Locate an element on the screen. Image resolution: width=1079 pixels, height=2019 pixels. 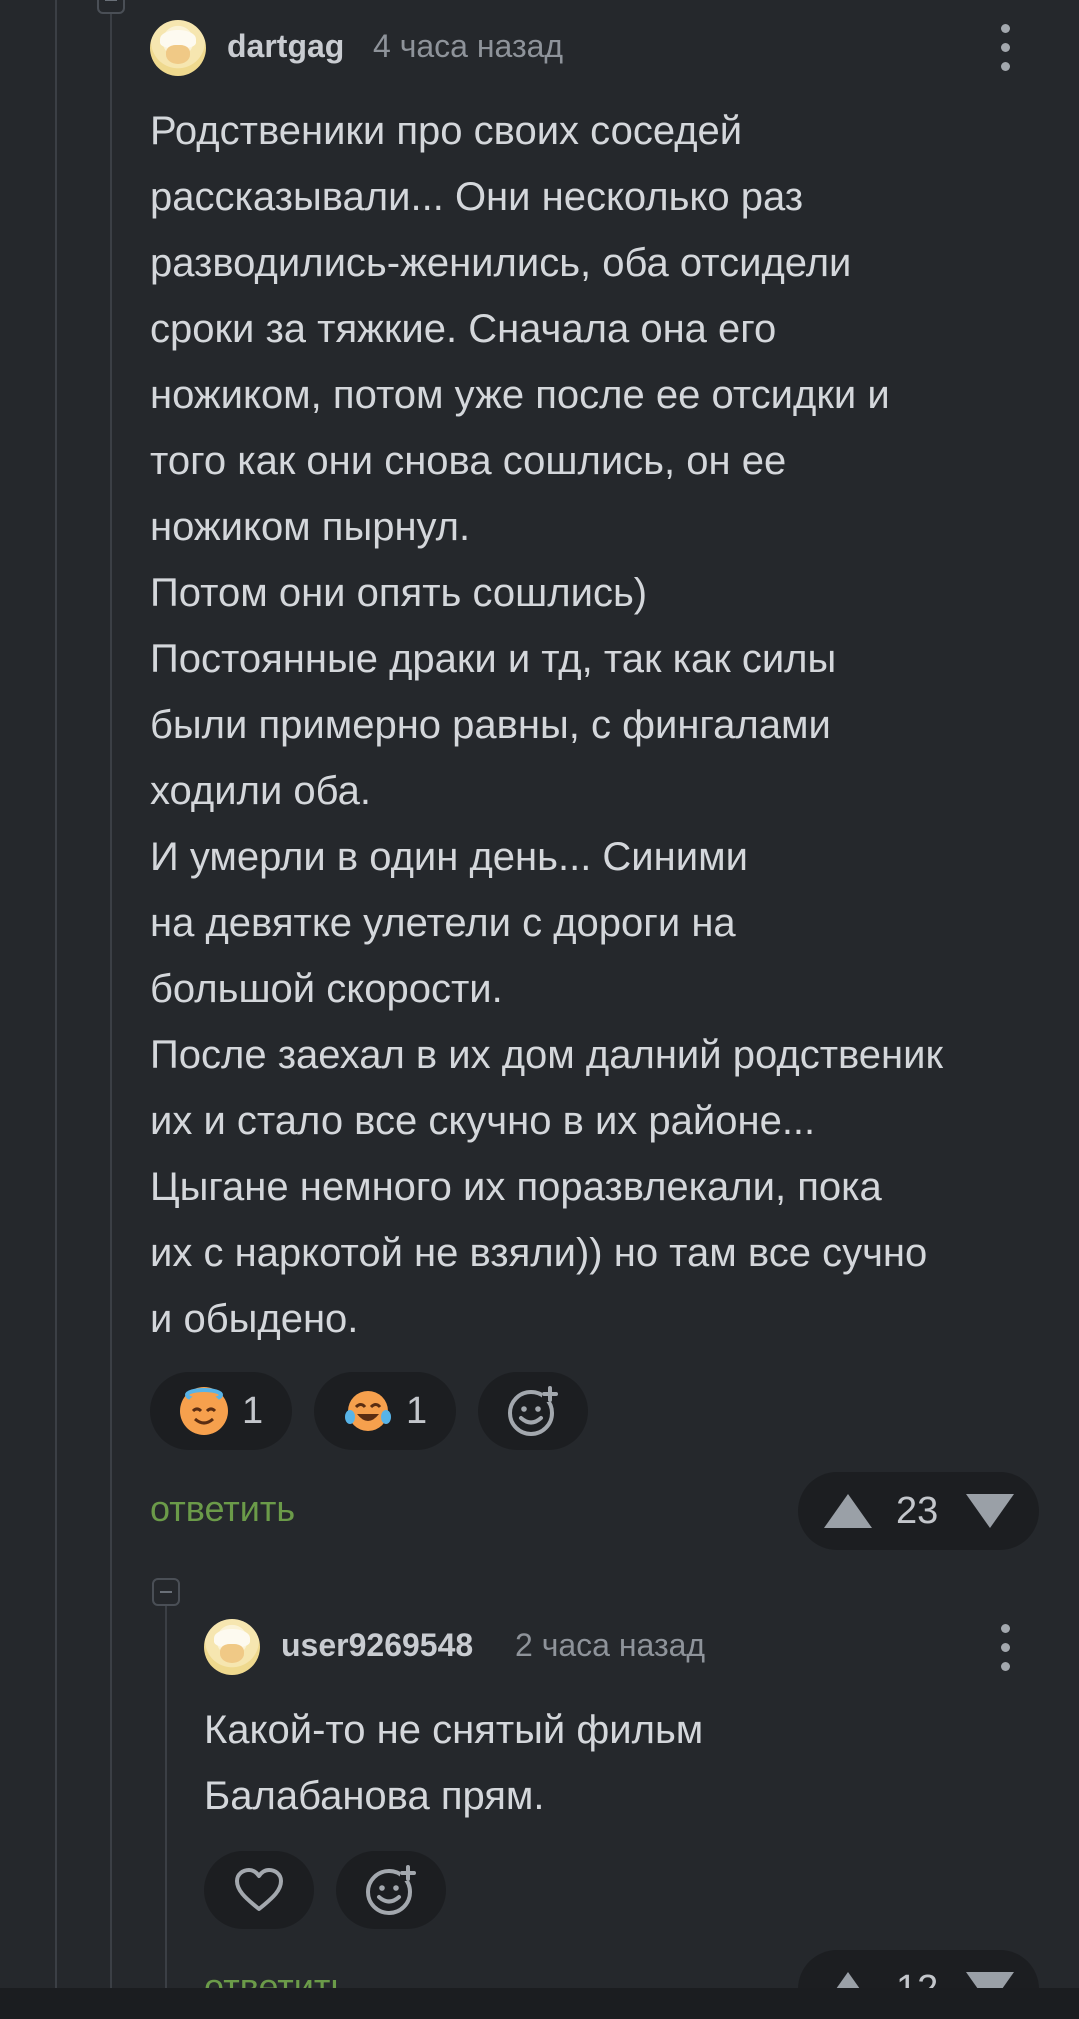
comment-author: dartgag is located at coordinates (285, 46).